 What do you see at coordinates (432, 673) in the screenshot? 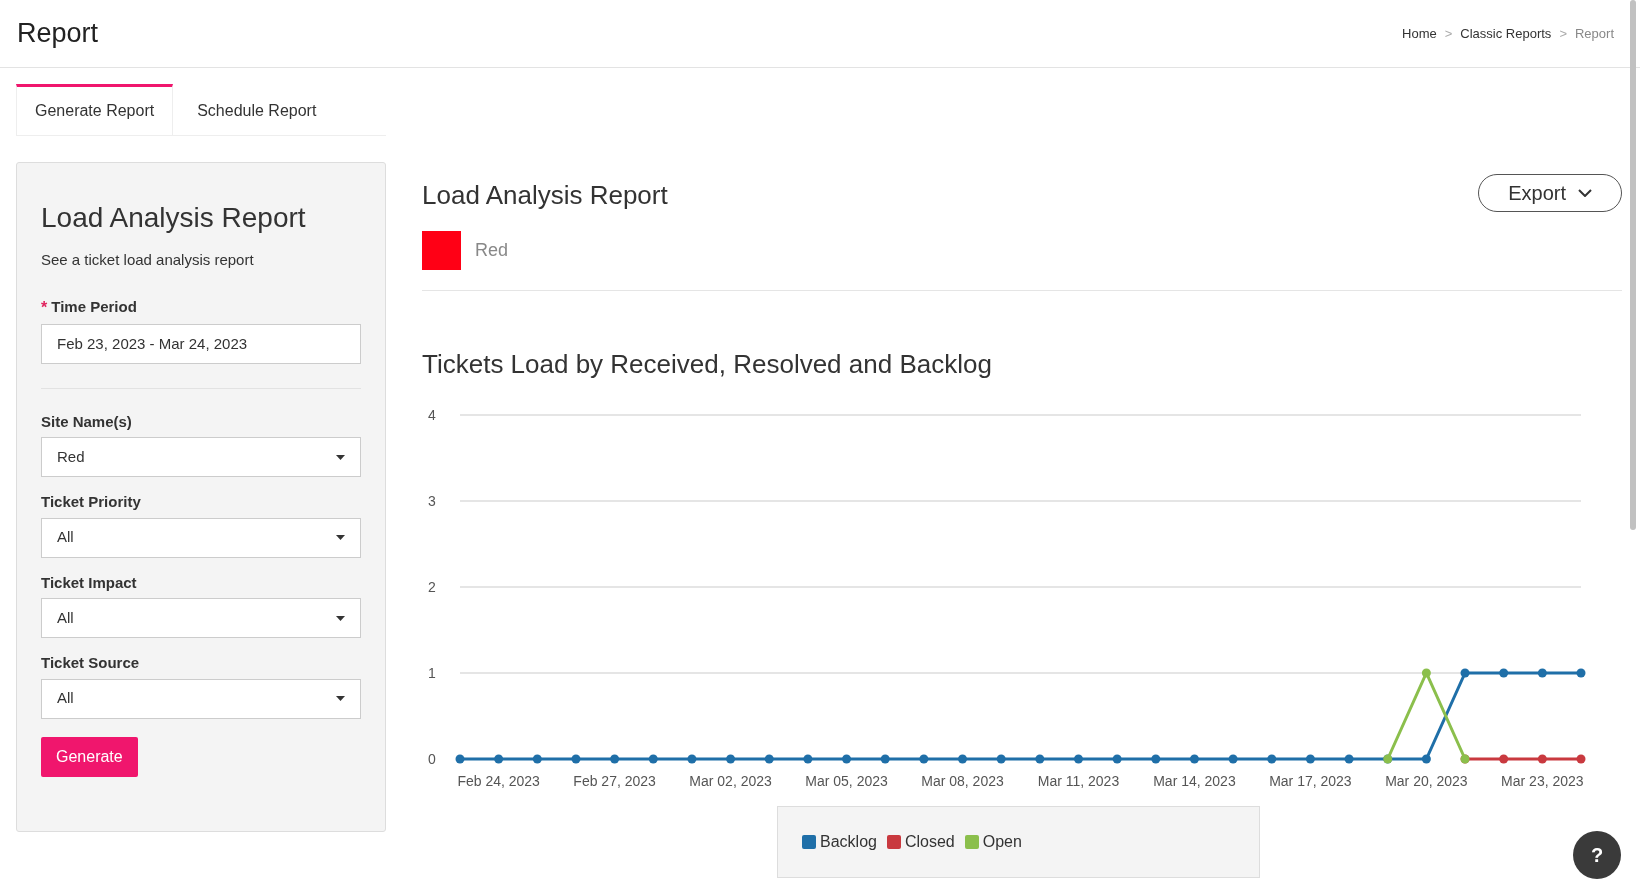
I see `y-tick-label: 1` at bounding box center [432, 673].